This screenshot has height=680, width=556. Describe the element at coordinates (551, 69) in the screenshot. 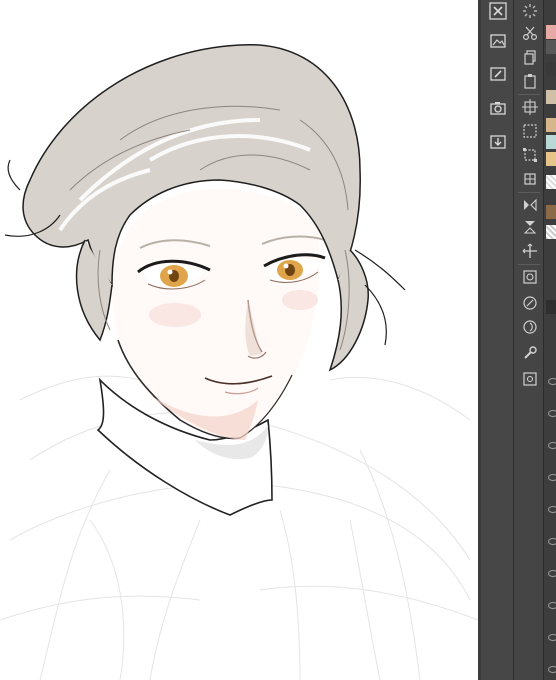

I see `panel-divider` at that location.